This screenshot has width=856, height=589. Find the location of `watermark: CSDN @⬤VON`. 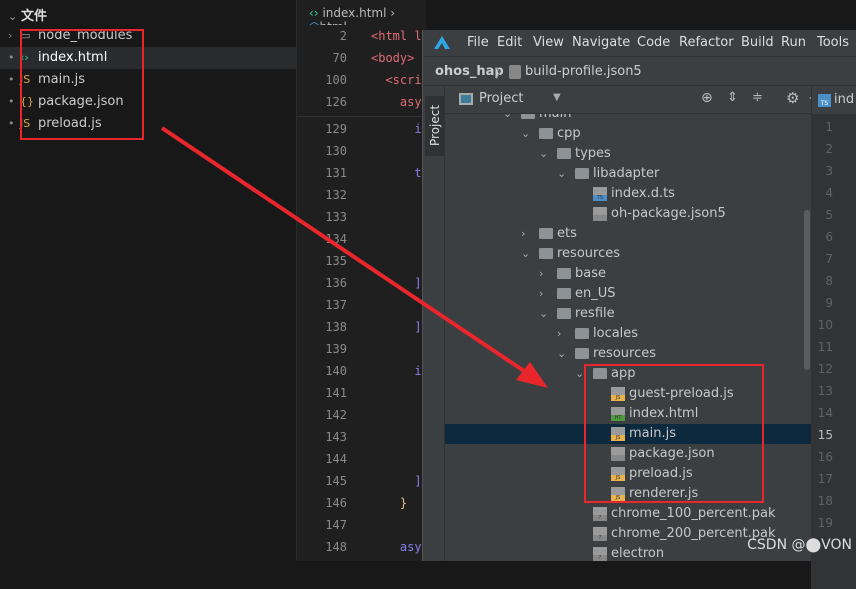

watermark: CSDN @⬤VON is located at coordinates (799, 545).